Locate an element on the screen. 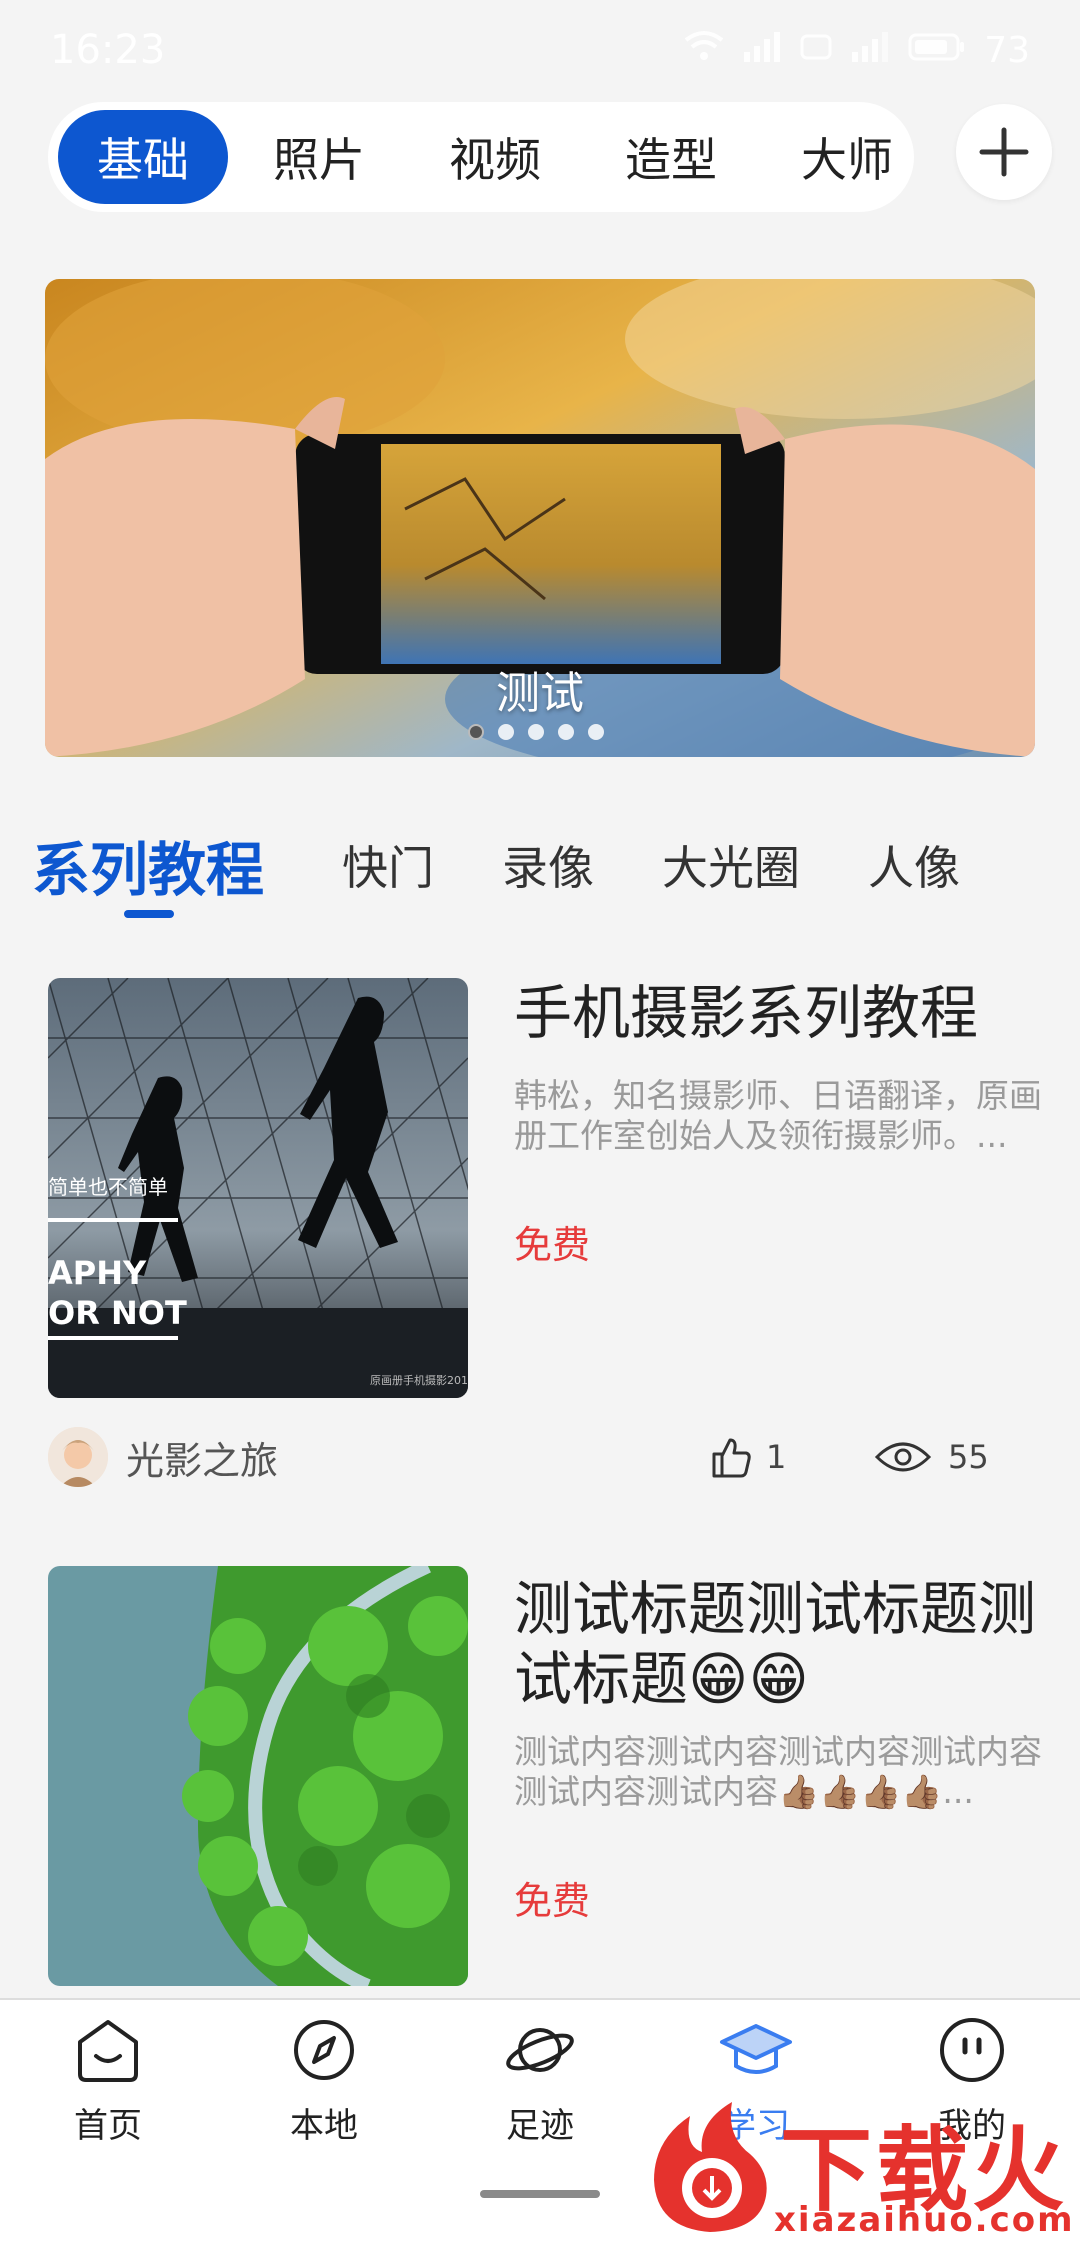 This screenshot has width=1080, height=2244. course-thumbnail is located at coordinates (258, 1776).